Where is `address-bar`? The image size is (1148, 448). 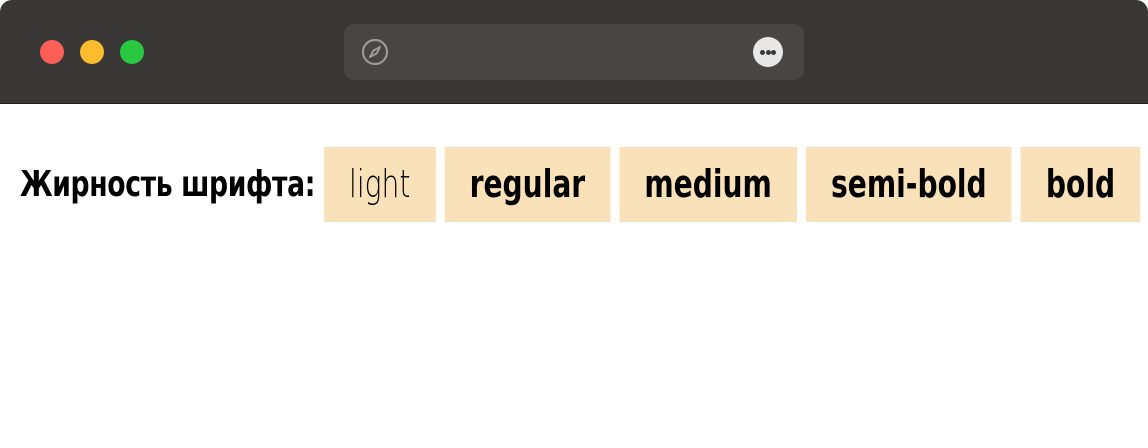 address-bar is located at coordinates (574, 52).